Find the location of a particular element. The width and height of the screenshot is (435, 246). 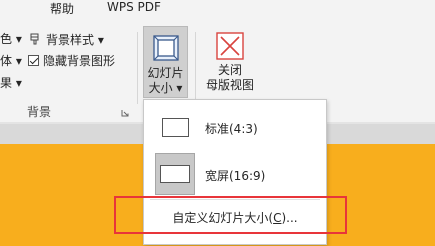

dialog-launcher-icon is located at coordinates (125, 113).